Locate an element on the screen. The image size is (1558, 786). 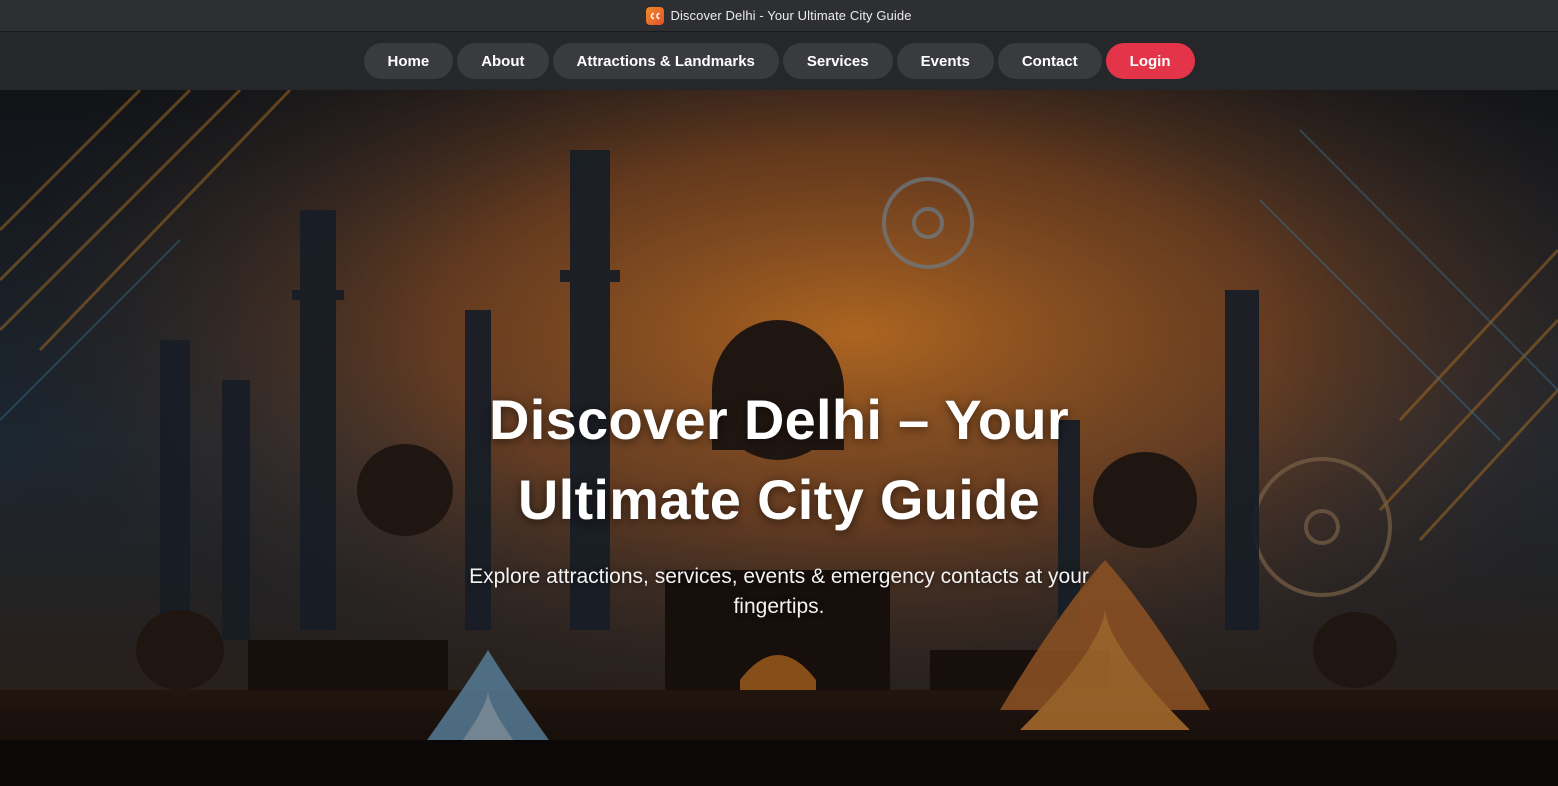
nav-events-link: Events is located at coordinates (945, 61).